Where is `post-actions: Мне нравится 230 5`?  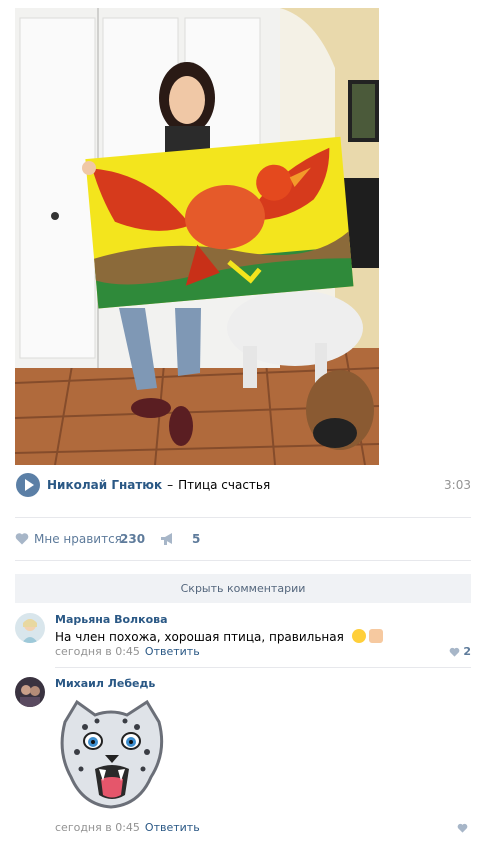
post-actions: Мне нравится 230 5 is located at coordinates (243, 539).